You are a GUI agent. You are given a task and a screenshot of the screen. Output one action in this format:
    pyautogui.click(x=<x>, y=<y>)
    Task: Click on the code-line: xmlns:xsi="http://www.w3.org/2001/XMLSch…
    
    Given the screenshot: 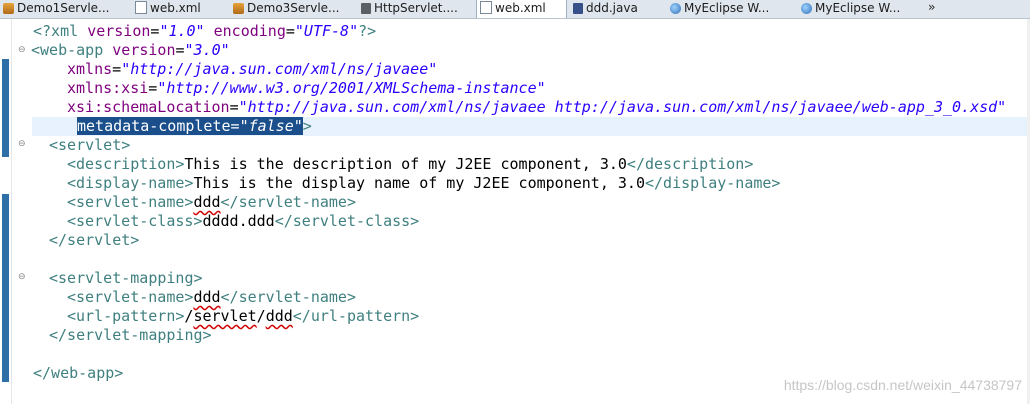 What is the action you would take?
    pyautogui.click(x=306, y=88)
    